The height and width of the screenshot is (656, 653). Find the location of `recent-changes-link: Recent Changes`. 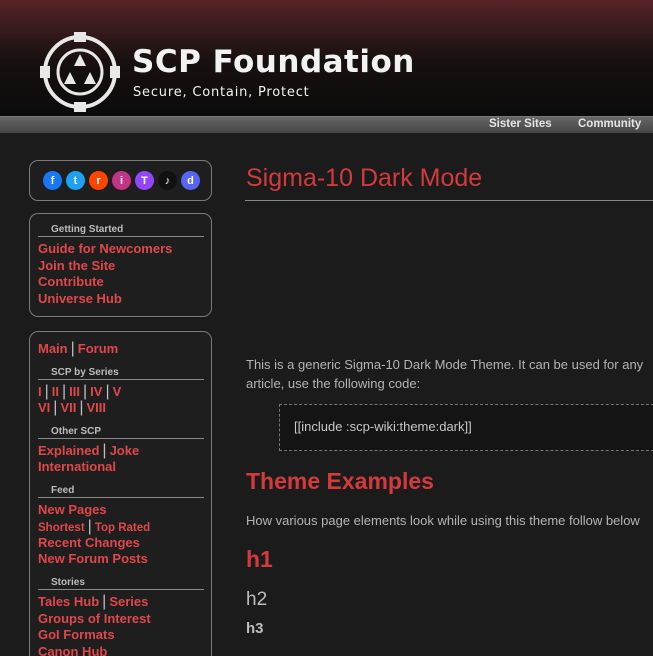

recent-changes-link: Recent Changes is located at coordinates (89, 543).